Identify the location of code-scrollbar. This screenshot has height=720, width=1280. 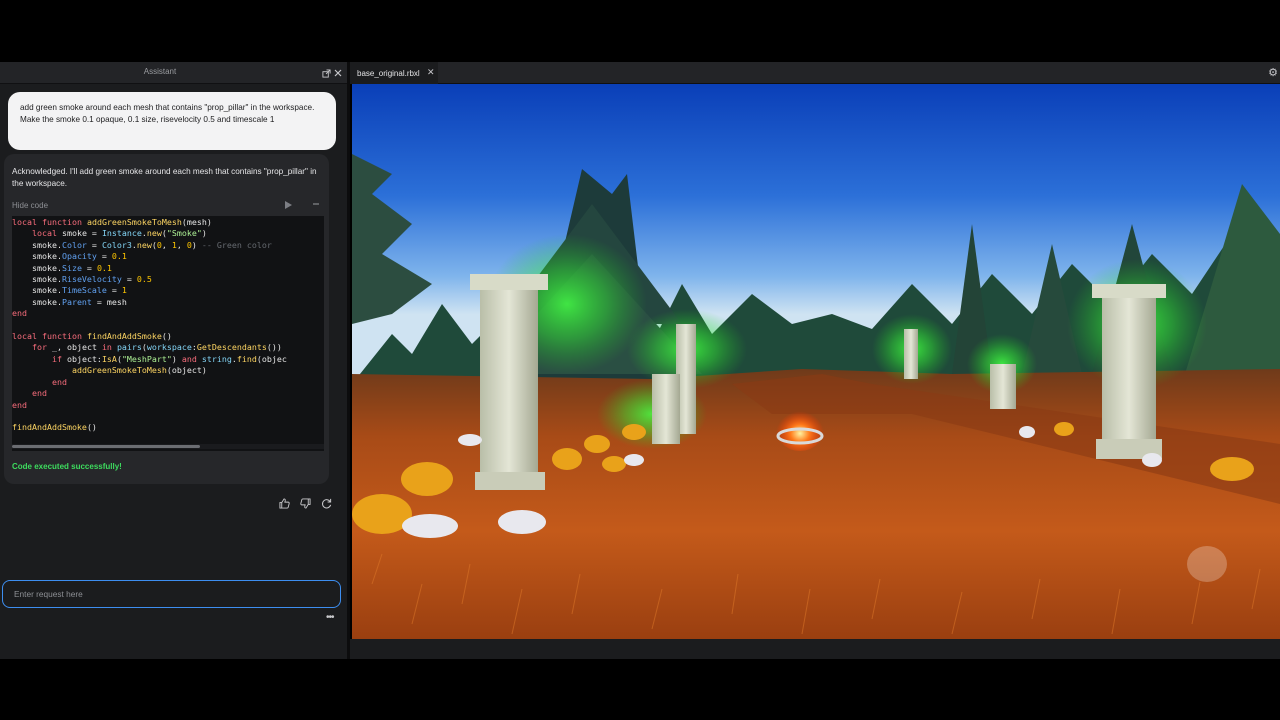
(168, 446).